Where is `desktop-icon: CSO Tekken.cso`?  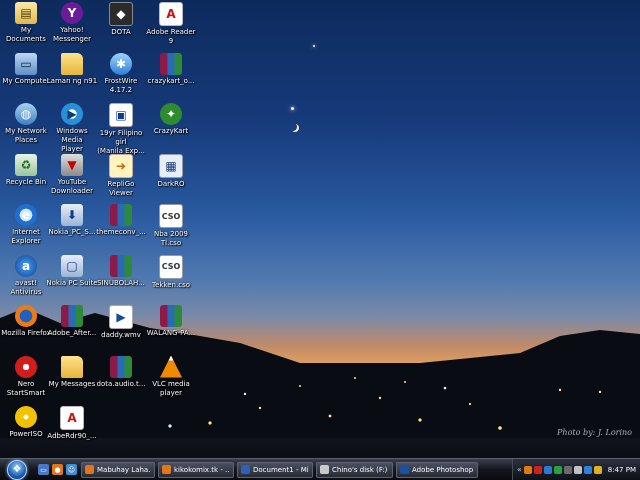
desktop-icon: CSO Tekken.cso is located at coordinates (171, 272).